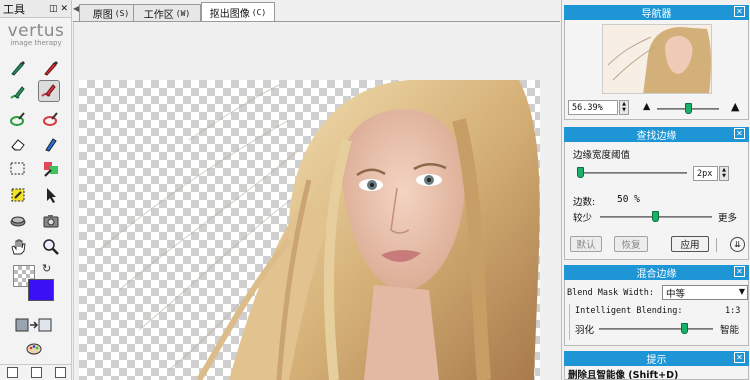  I want to click on erase-brush-edge-icon, so click(49, 91).